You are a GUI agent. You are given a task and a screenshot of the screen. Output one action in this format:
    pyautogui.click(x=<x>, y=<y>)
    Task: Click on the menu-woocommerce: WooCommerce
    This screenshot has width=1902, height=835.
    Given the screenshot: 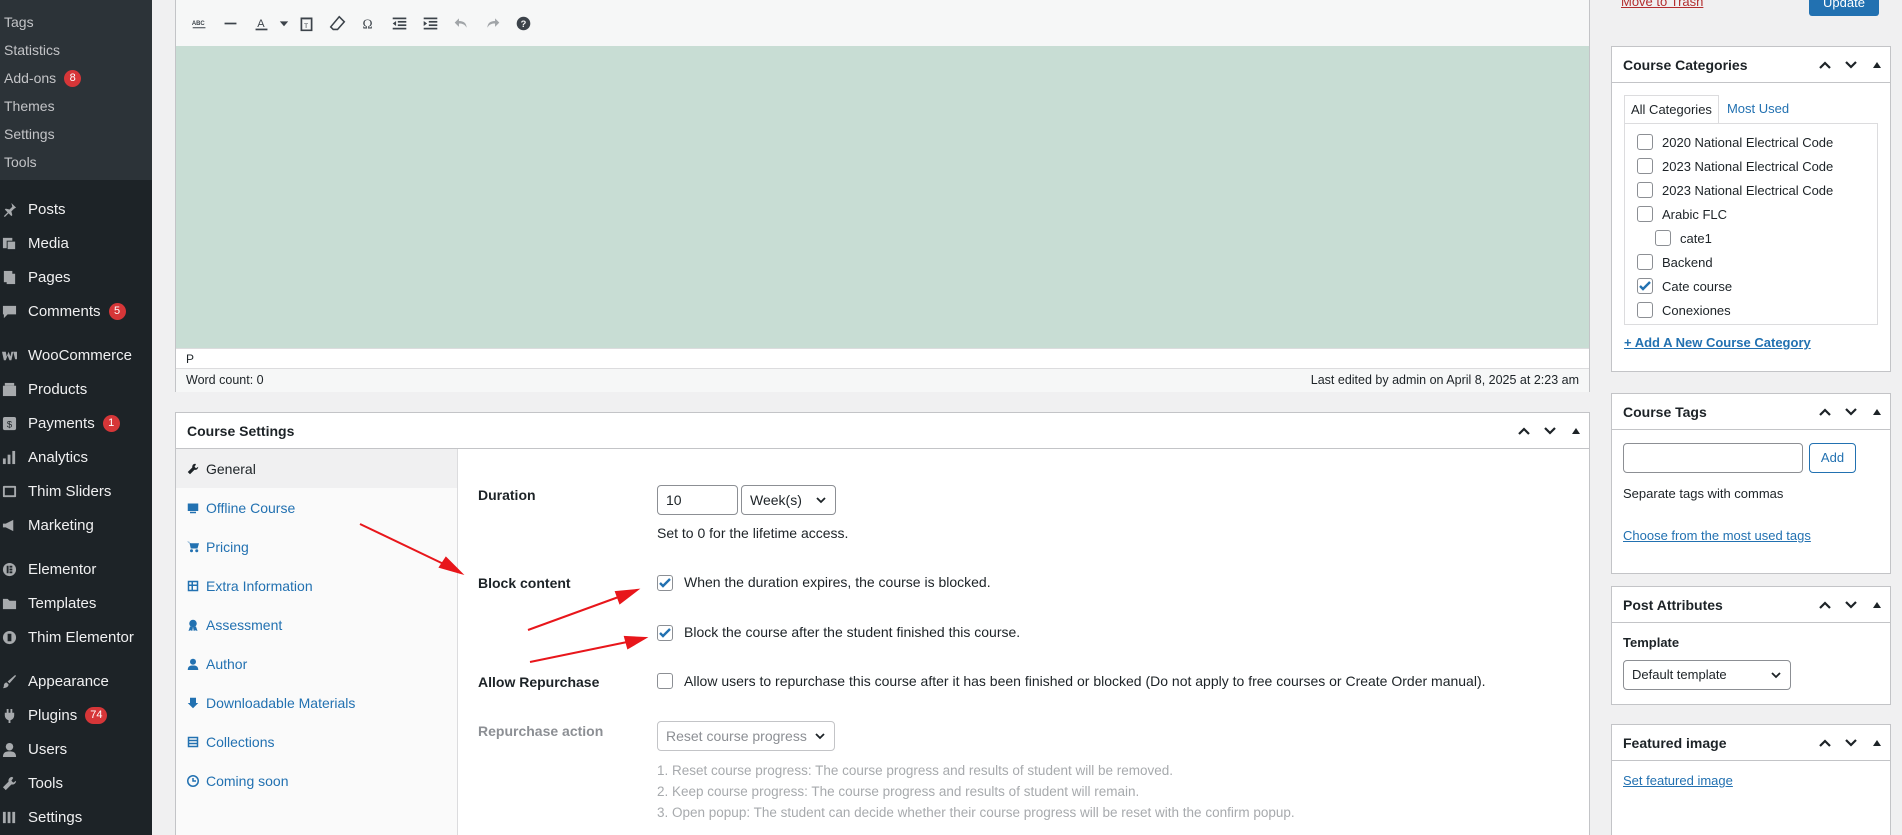 What is the action you would take?
    pyautogui.click(x=76, y=355)
    